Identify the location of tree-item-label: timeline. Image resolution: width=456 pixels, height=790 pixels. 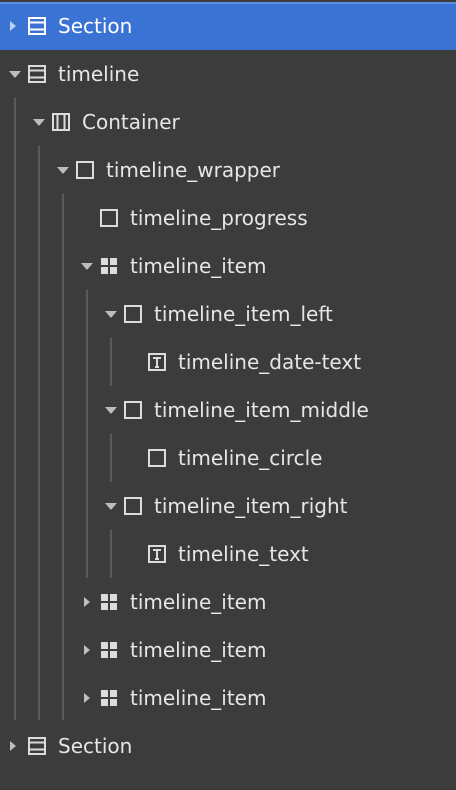
(99, 74).